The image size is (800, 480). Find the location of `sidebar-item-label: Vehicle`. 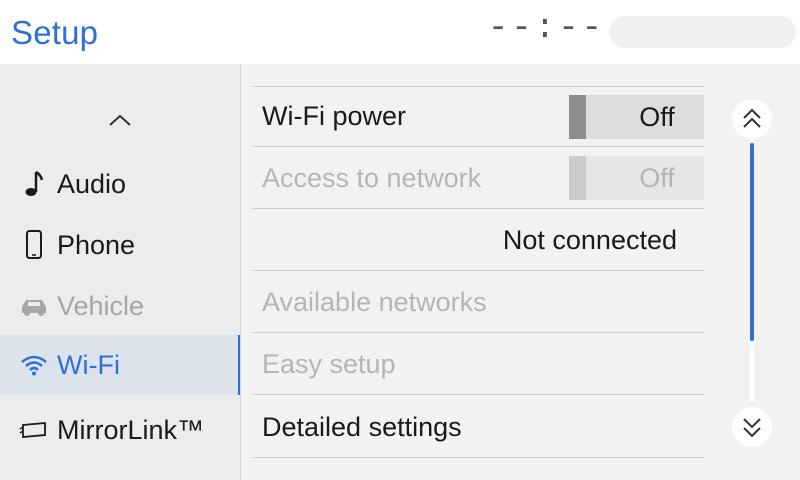

sidebar-item-label: Vehicle is located at coordinates (101, 305).